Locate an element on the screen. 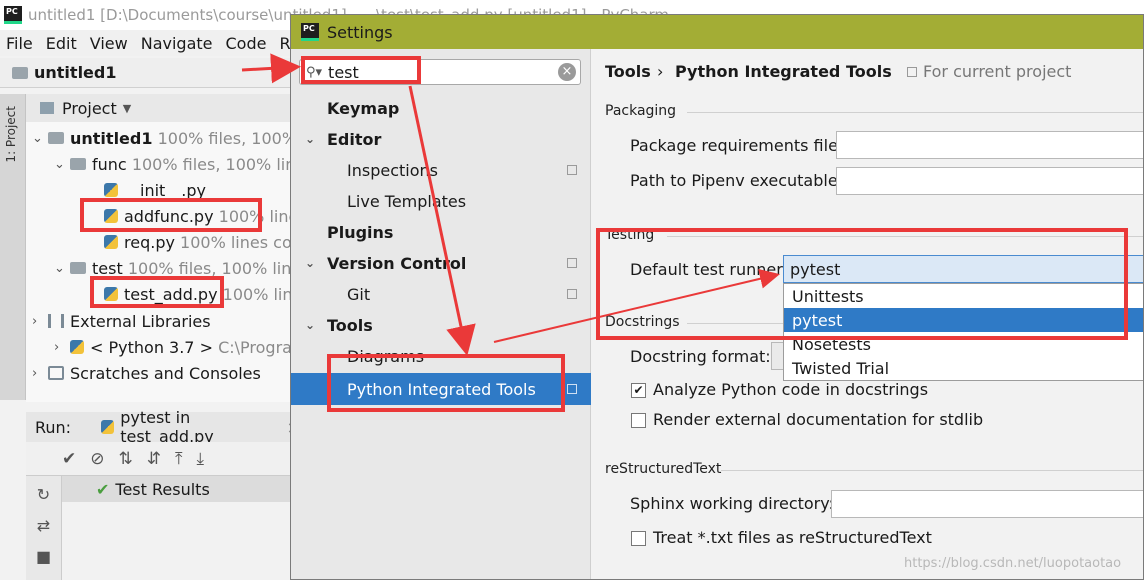  annotation-arrow-to-search is located at coordinates (271, 68).